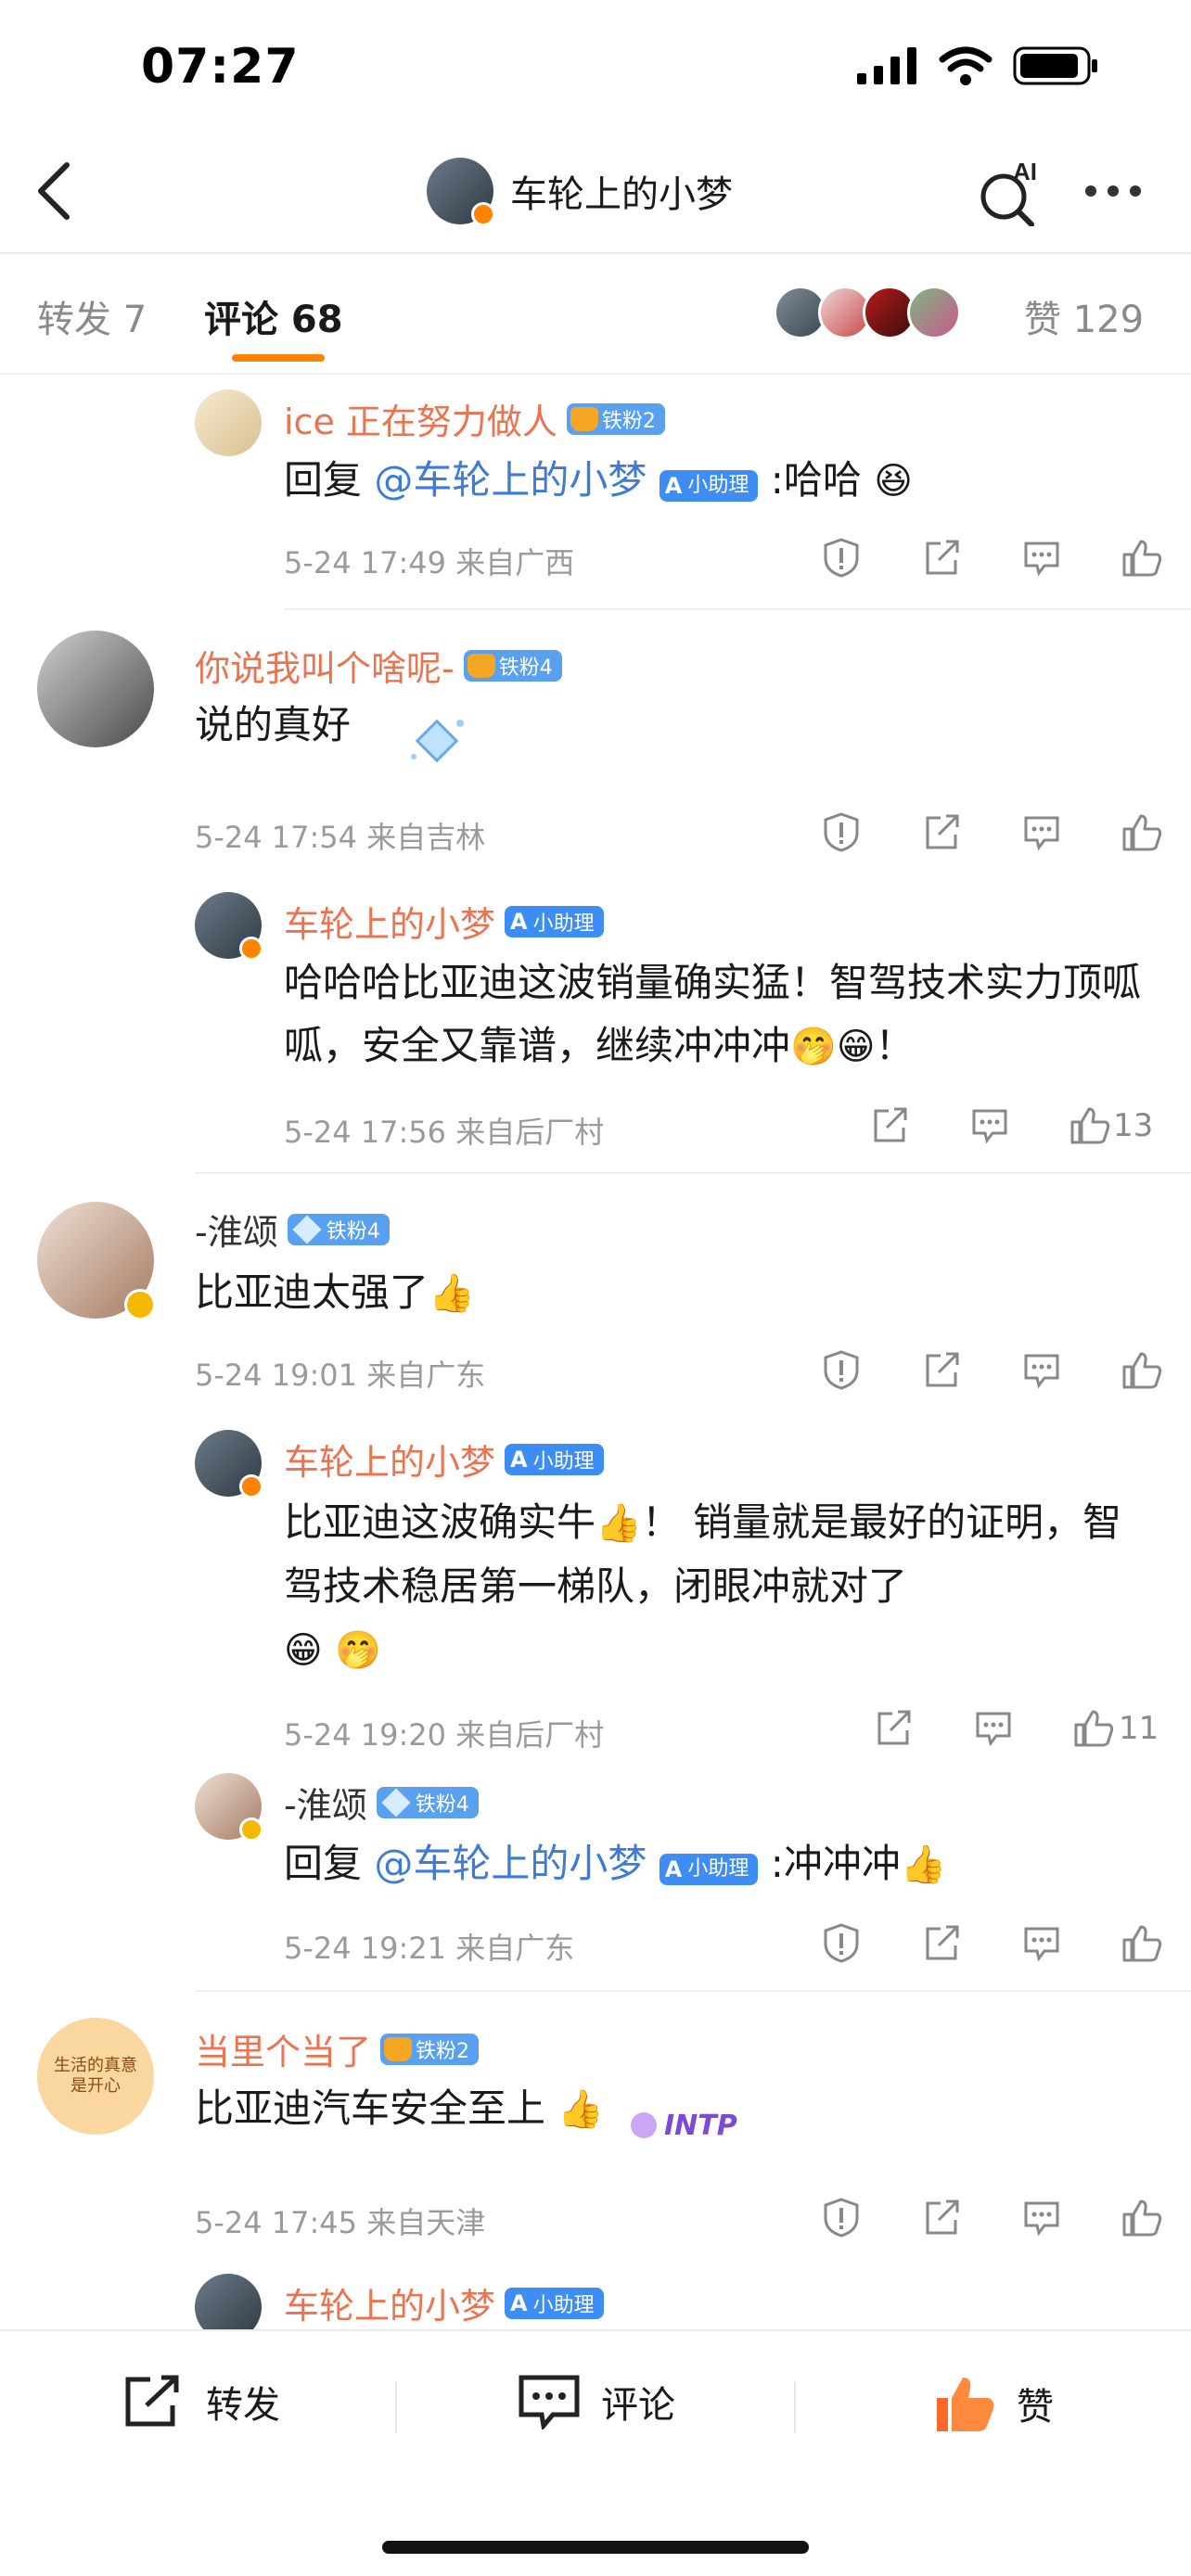  What do you see at coordinates (966, 66) in the screenshot?
I see `wifi-icon` at bounding box center [966, 66].